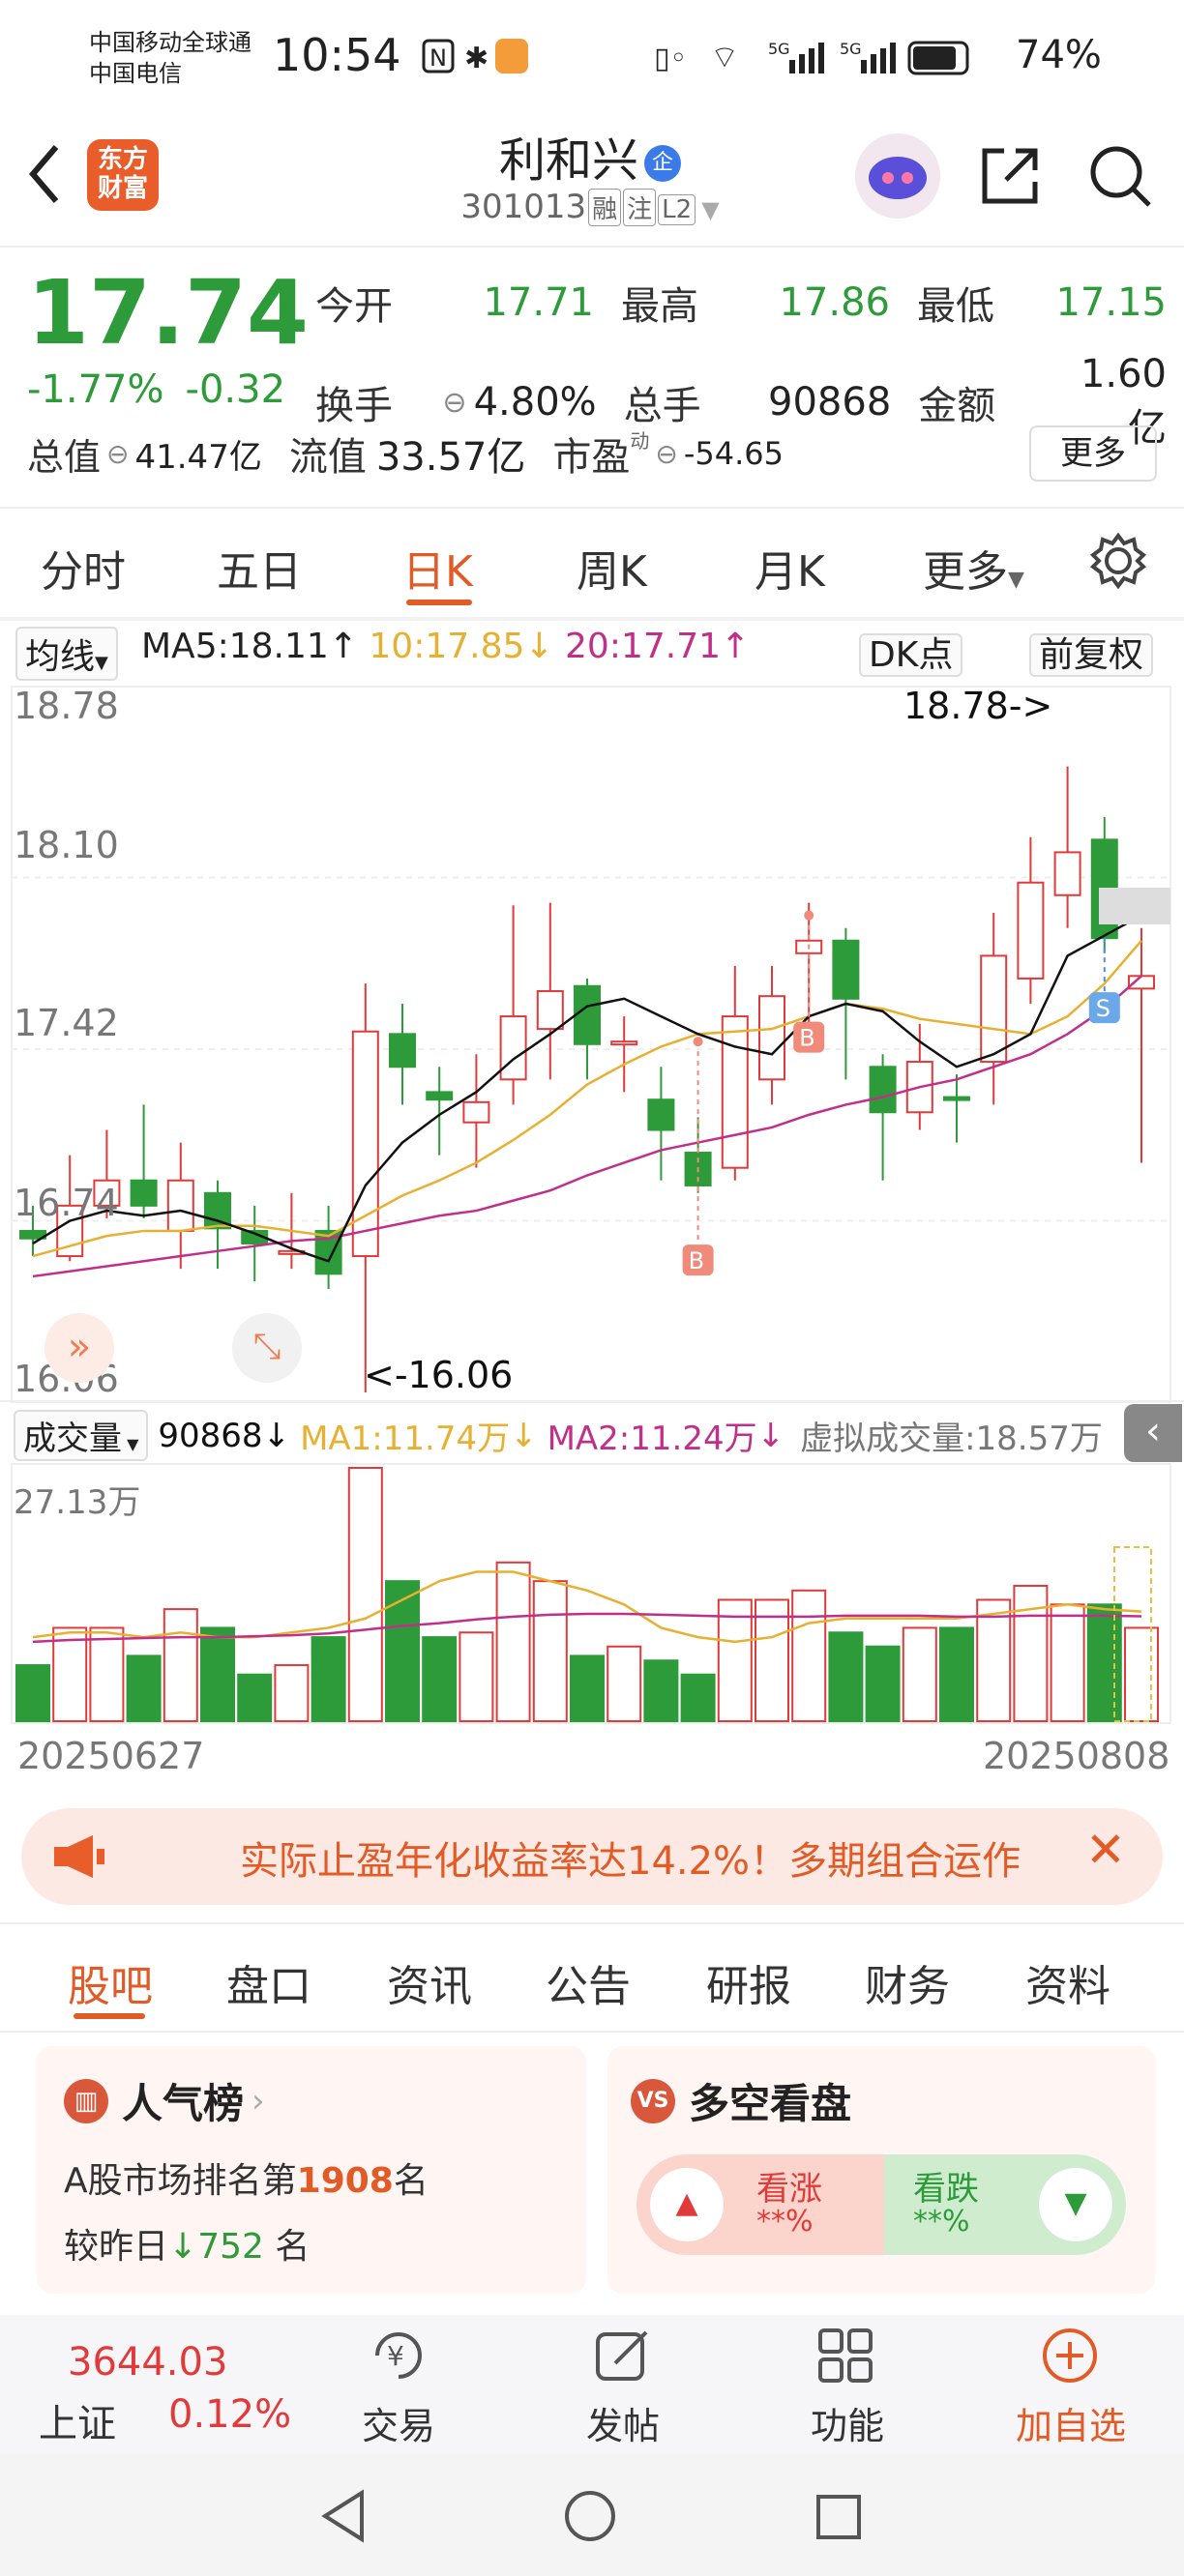  What do you see at coordinates (911, 652) in the screenshot?
I see `dk-point-select: DK点` at bounding box center [911, 652].